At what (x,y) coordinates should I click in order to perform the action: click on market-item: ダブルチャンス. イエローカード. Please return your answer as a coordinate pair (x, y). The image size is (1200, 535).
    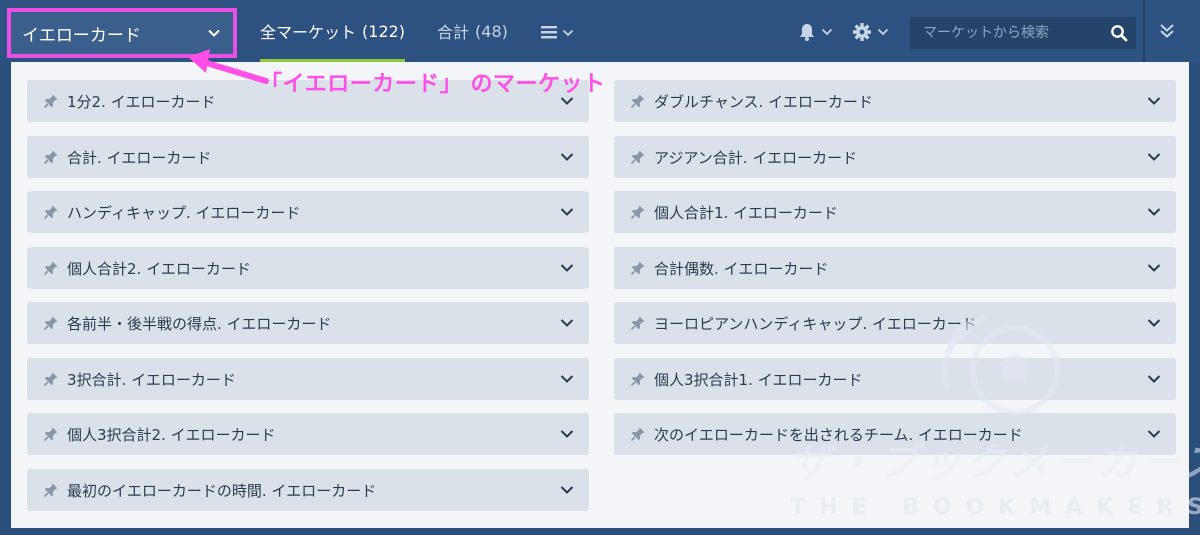
    Looking at the image, I should click on (895, 101).